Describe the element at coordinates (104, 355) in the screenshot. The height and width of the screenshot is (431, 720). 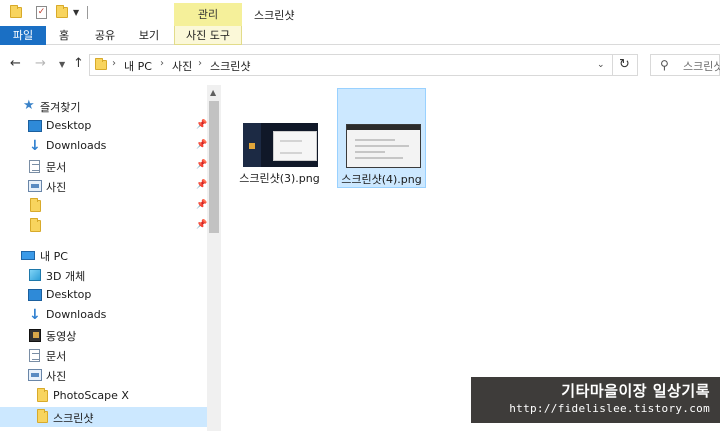
I see `sidebar-item-documents: 문서` at that location.